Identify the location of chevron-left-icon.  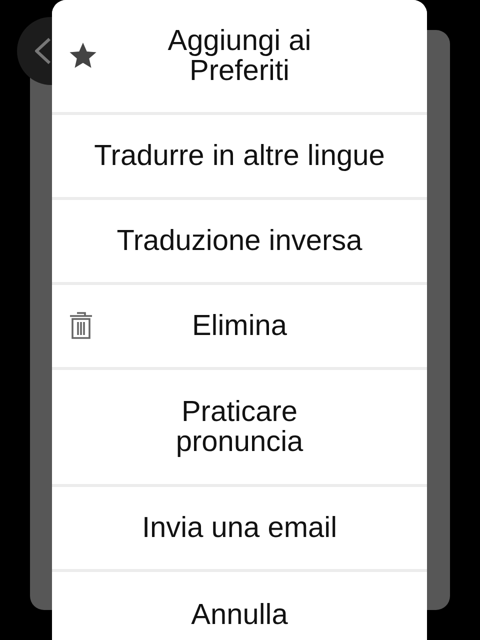
(43, 51).